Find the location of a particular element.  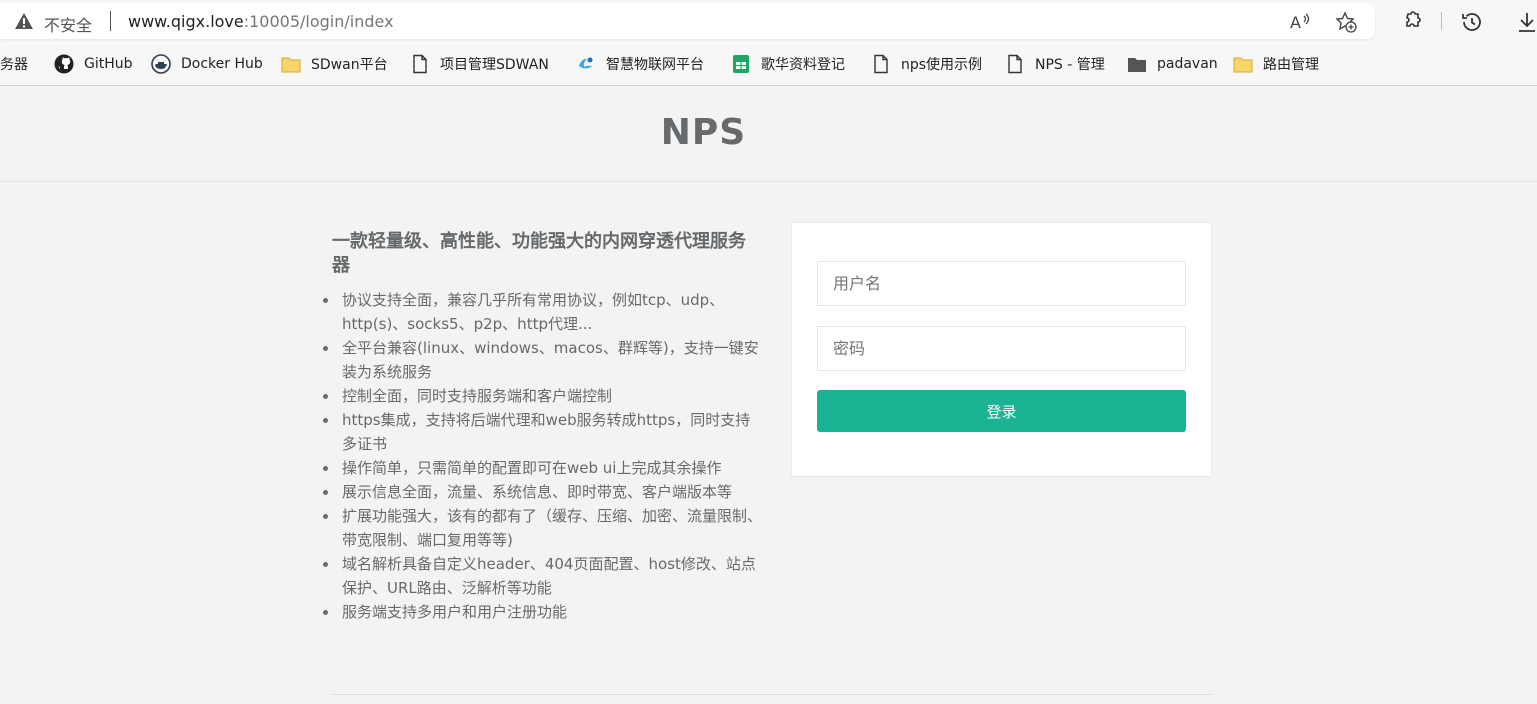

bookmark-docker-hub: Docker Hub is located at coordinates (207, 64).